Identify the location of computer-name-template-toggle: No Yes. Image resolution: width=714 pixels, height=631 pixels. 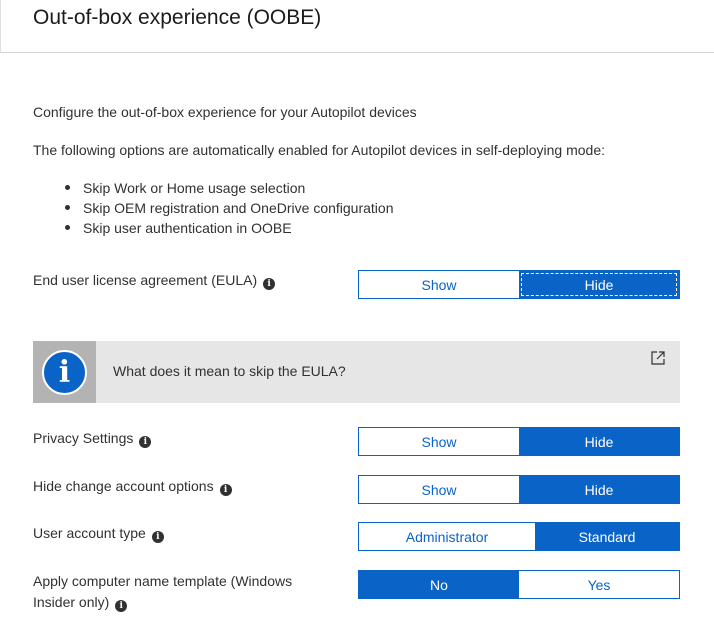
(519, 584).